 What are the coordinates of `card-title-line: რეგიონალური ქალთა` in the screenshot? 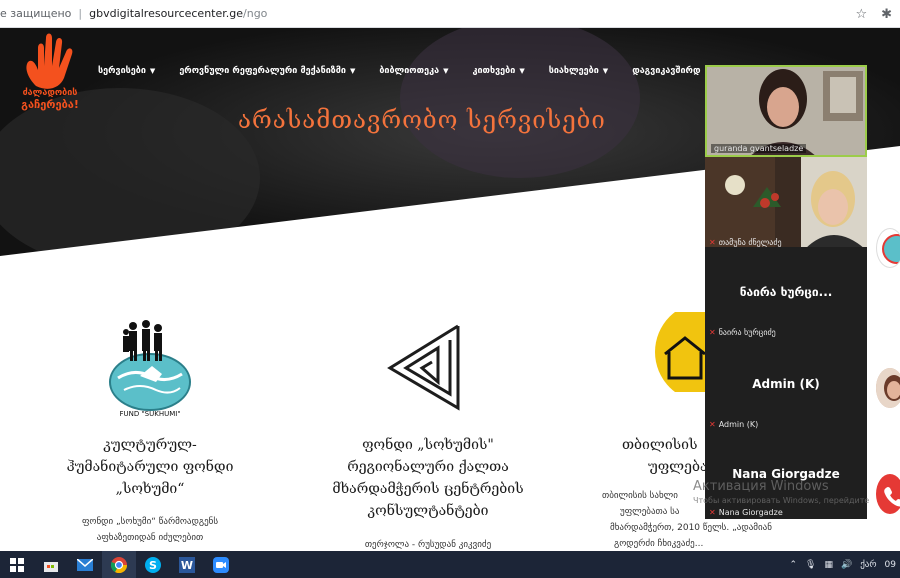 It's located at (428, 467).